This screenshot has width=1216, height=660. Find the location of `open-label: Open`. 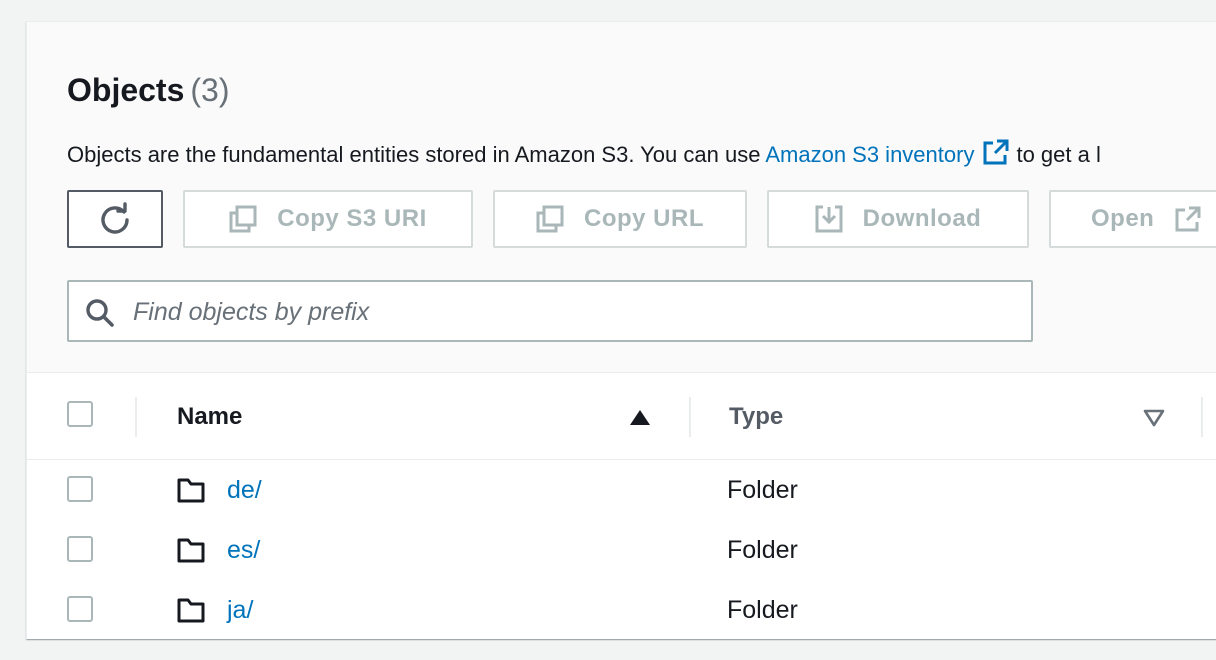

open-label: Open is located at coordinates (1123, 218).